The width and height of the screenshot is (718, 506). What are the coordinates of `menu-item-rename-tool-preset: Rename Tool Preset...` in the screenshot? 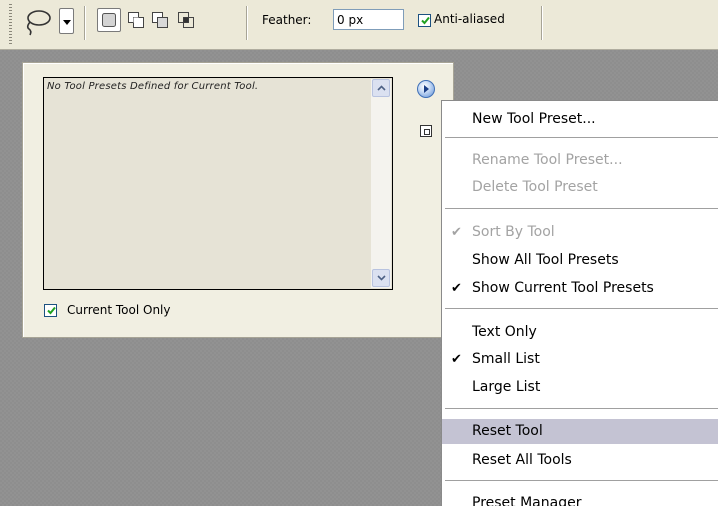 It's located at (580, 160).